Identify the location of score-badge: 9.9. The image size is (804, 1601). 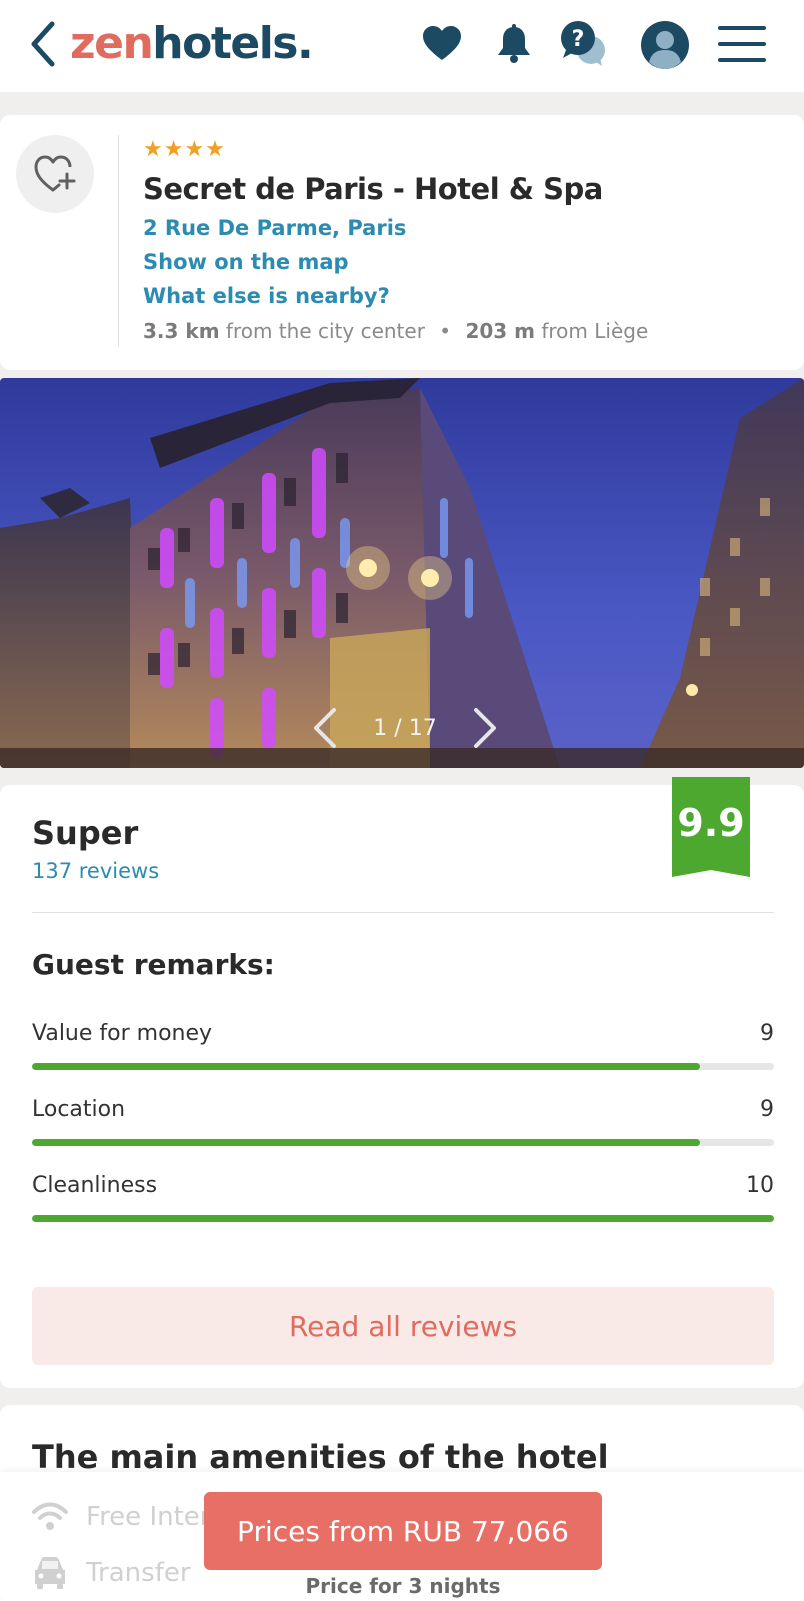
(711, 827).